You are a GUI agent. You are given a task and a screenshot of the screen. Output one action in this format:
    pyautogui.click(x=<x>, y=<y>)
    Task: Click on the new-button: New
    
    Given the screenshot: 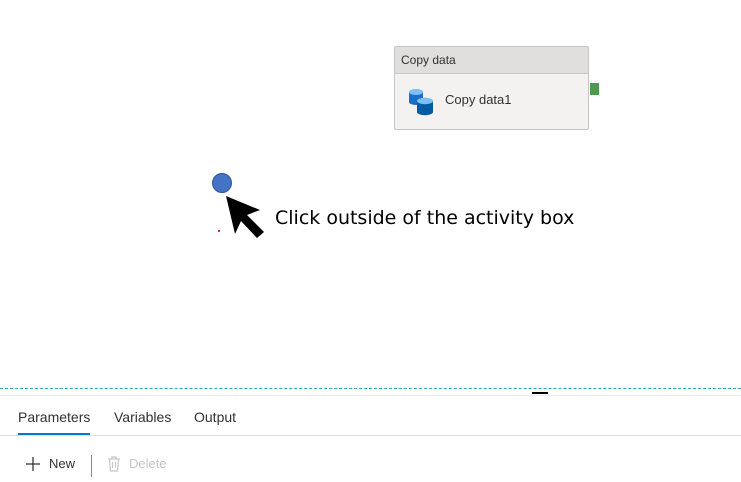 What is the action you would take?
    pyautogui.click(x=50, y=464)
    